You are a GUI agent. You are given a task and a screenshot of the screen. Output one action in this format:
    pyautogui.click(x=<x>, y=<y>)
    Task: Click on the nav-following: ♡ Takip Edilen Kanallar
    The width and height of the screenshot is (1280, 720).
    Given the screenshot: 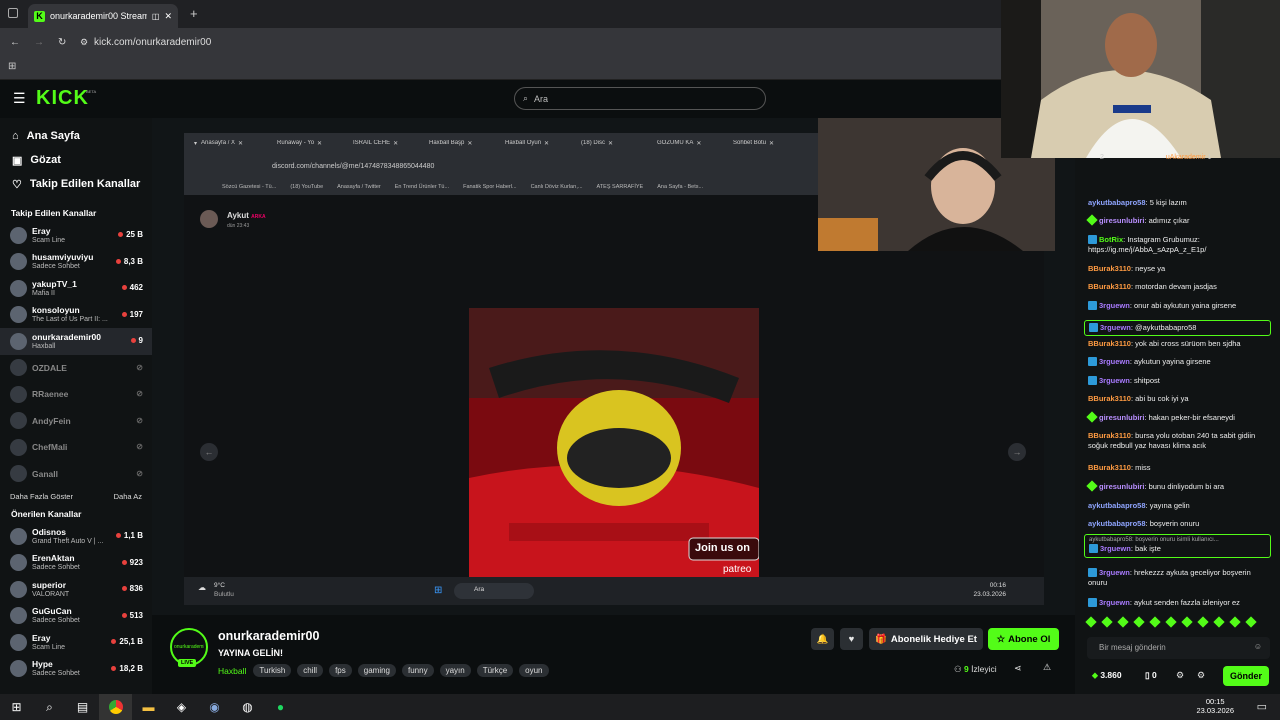 What is the action you would take?
    pyautogui.click(x=76, y=184)
    